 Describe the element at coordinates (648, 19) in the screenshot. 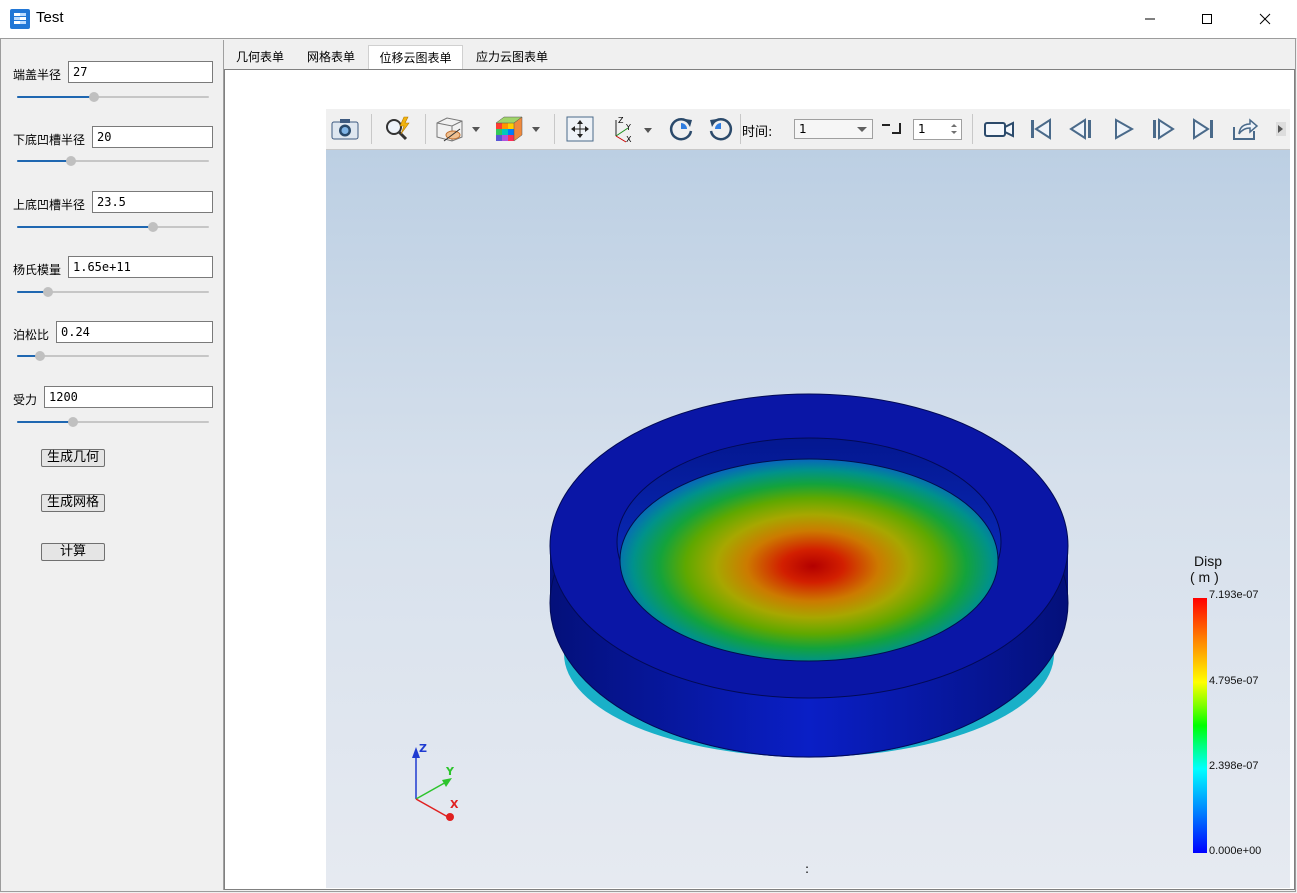

I see `title-bar: Test` at that location.